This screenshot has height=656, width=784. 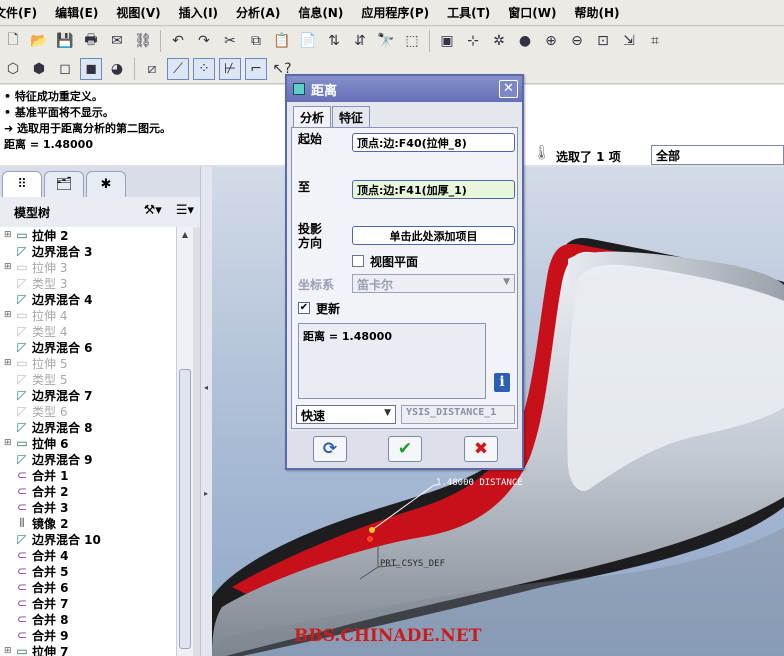 I want to click on tree-item: ⊞ ▭ 拉伸 4, so click(x=88, y=315).